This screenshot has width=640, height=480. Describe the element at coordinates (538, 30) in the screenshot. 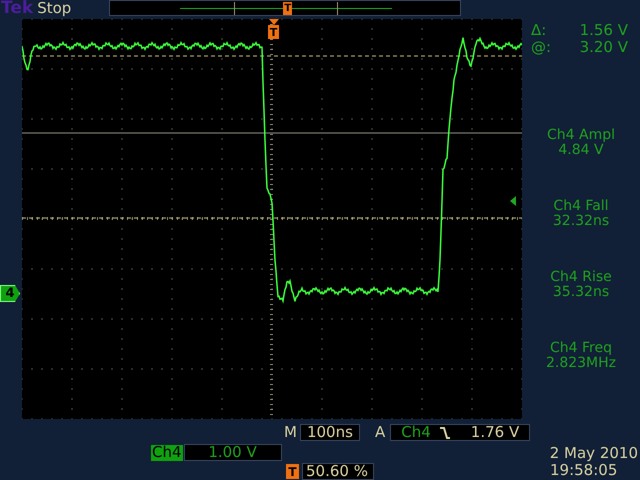

I see `cursor-label: Δ:` at that location.